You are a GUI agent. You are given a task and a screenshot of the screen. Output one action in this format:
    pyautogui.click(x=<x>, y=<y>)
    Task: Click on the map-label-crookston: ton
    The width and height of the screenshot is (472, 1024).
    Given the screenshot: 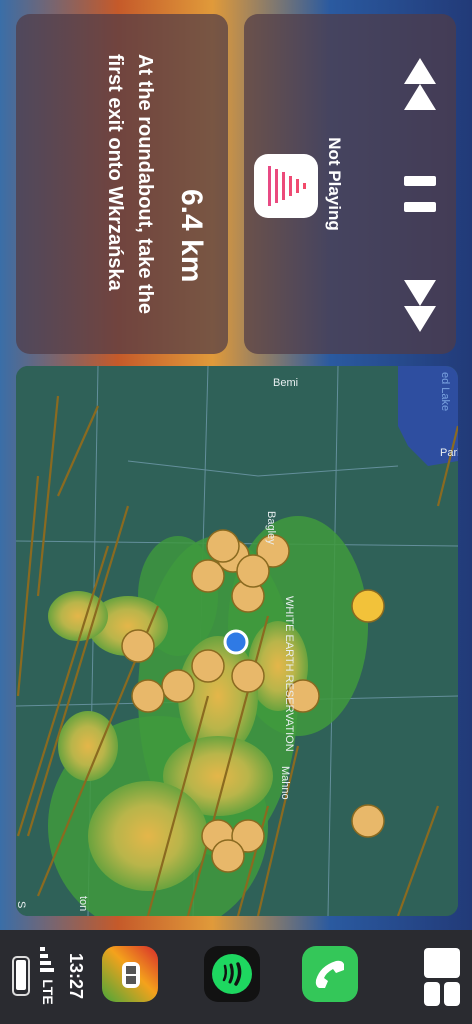 What is the action you would take?
    pyautogui.click(x=83, y=903)
    